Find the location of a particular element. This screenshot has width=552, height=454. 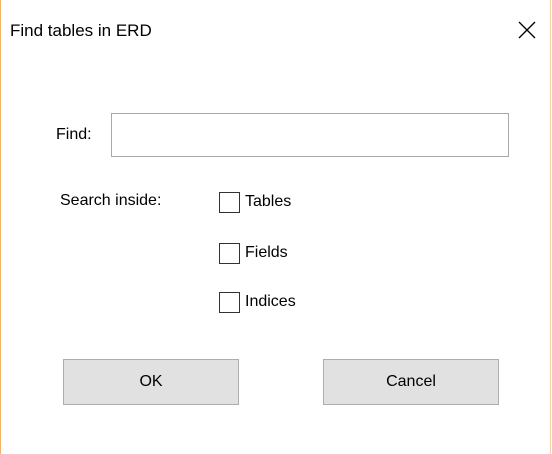

tables-checkbox is located at coordinates (229, 202).